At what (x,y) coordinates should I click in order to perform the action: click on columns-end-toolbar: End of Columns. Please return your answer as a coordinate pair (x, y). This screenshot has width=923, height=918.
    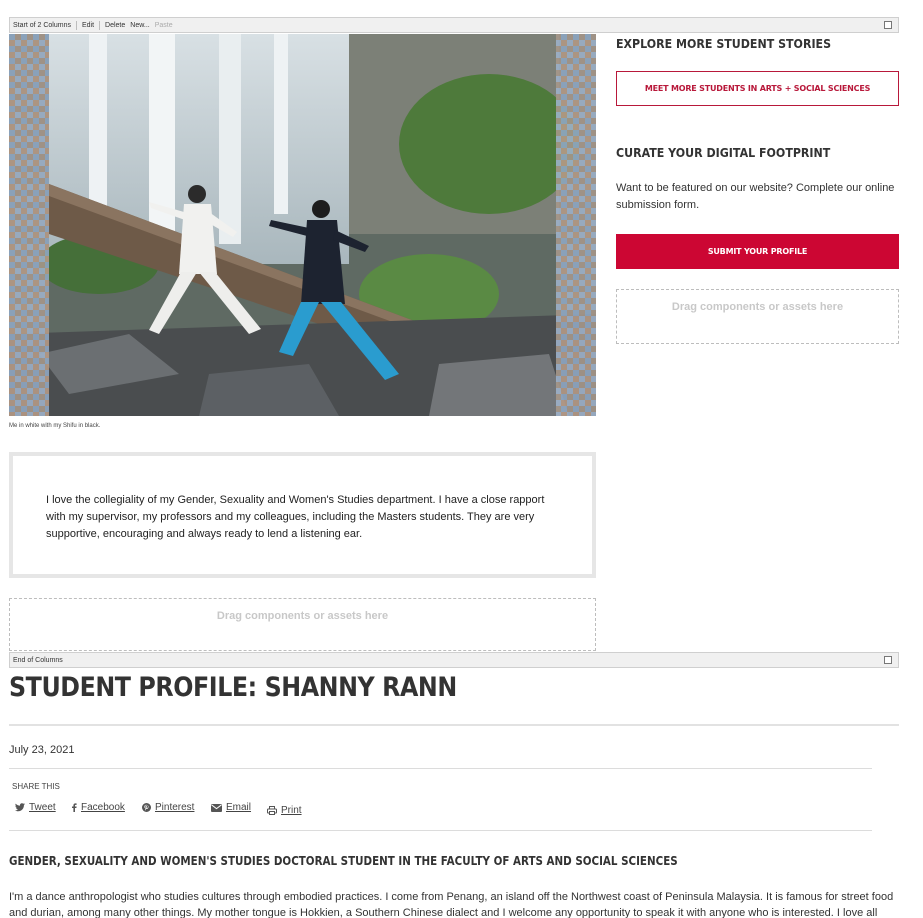
    Looking at the image, I should click on (454, 660).